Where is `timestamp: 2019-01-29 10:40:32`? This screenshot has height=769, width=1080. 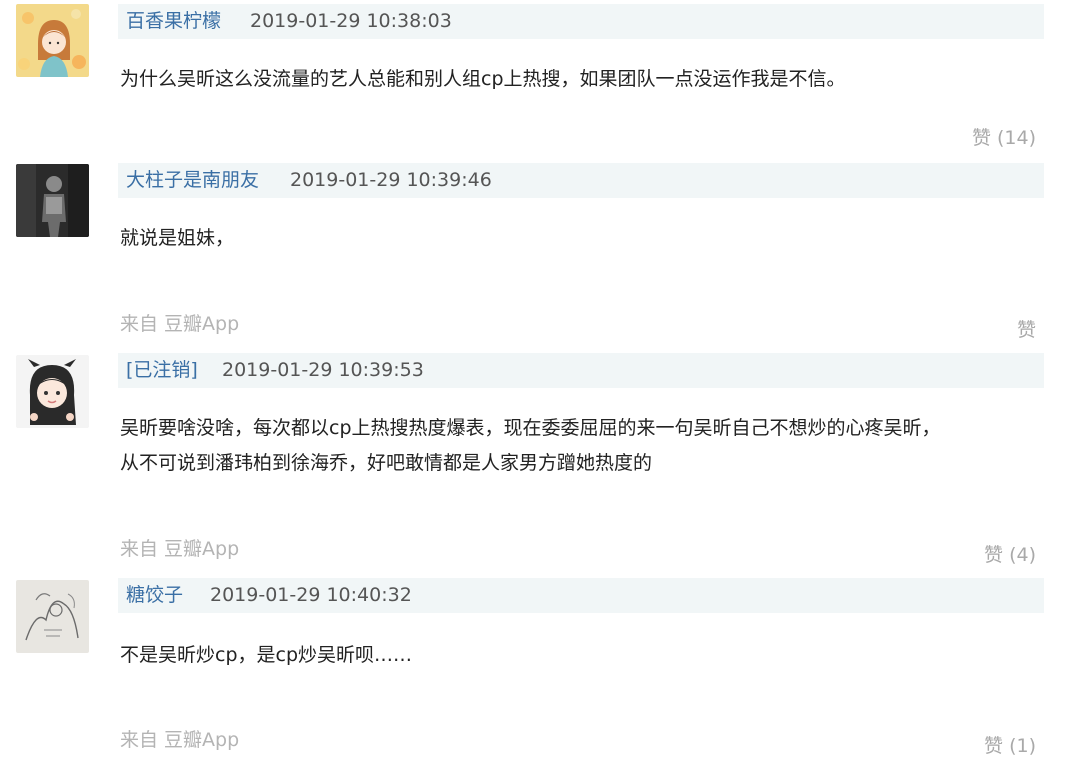
timestamp: 2019-01-29 10:40:32 is located at coordinates (311, 595).